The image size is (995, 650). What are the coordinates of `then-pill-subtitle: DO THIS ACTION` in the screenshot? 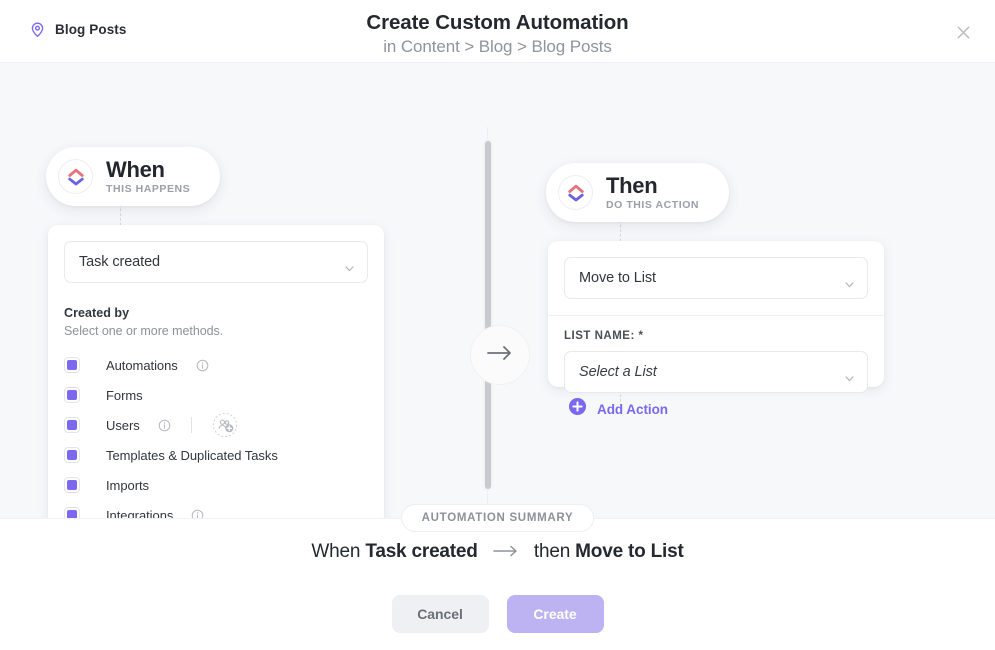 It's located at (653, 205).